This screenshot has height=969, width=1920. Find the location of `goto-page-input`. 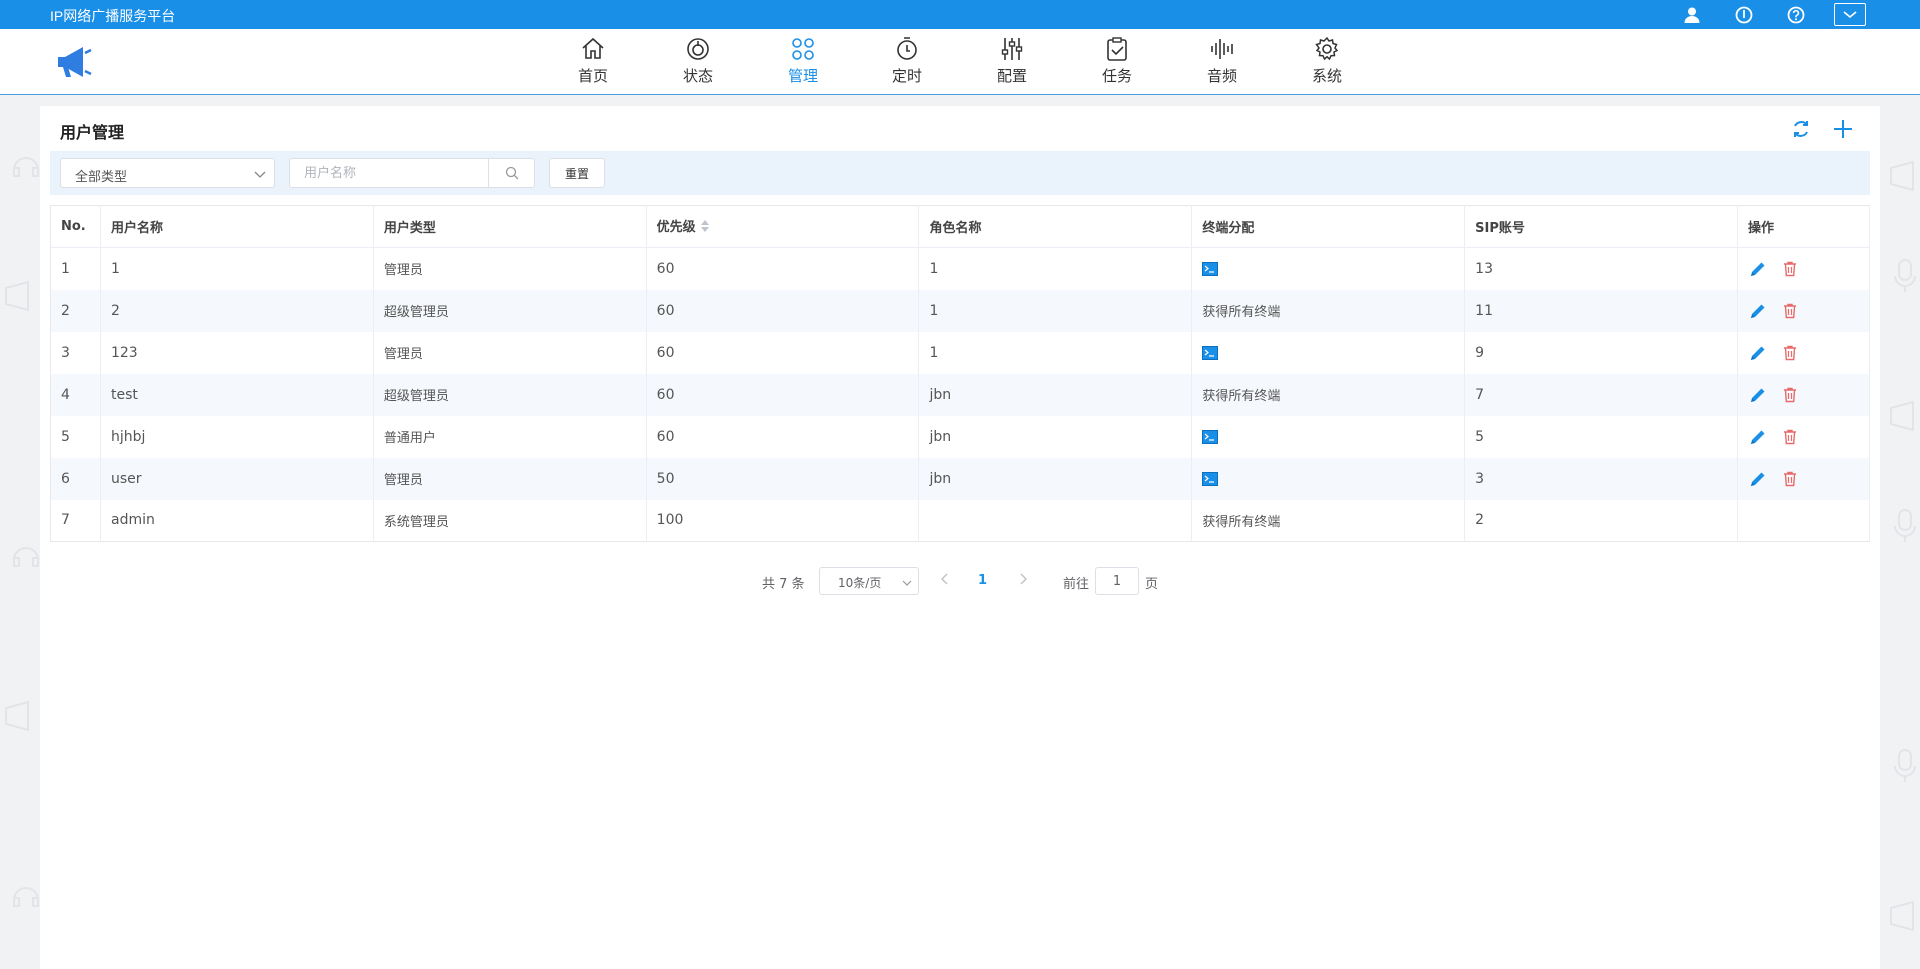

goto-page-input is located at coordinates (1117, 581).